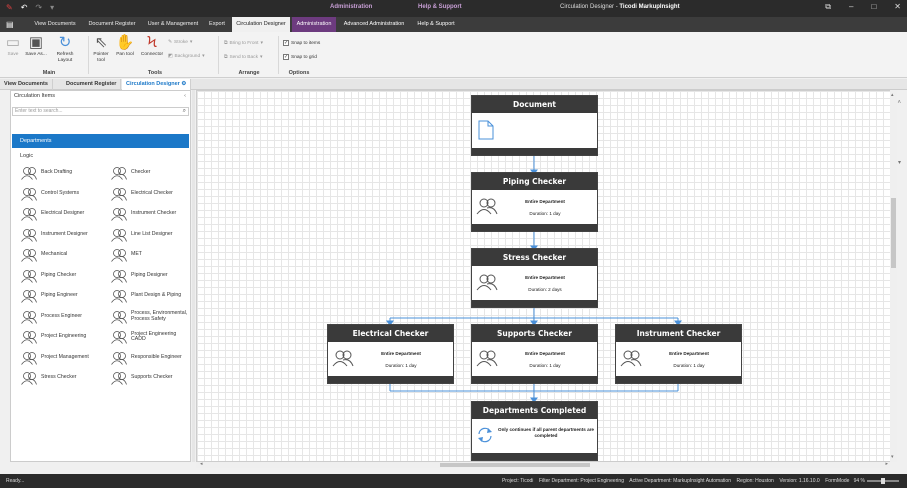  What do you see at coordinates (185, 96) in the screenshot?
I see `collapse-panel-icon: ‹` at bounding box center [185, 96].